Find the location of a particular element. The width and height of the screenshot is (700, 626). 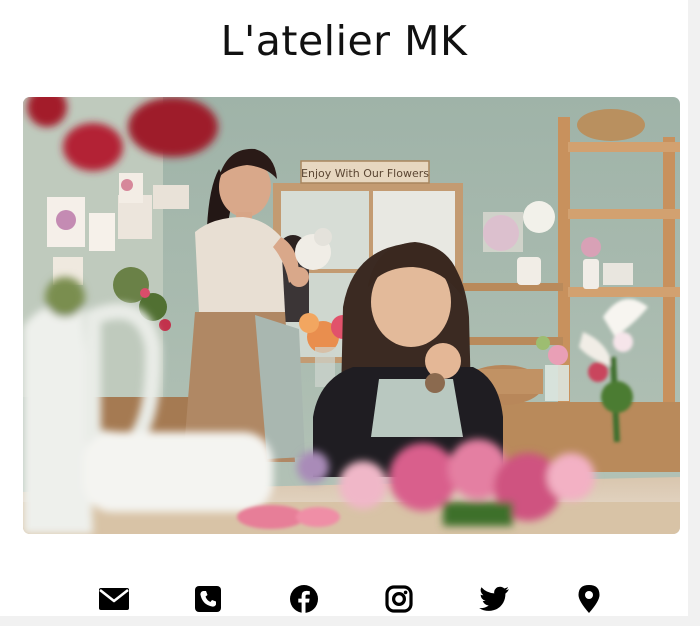

twitter-icon-glyph is located at coordinates (494, 598).